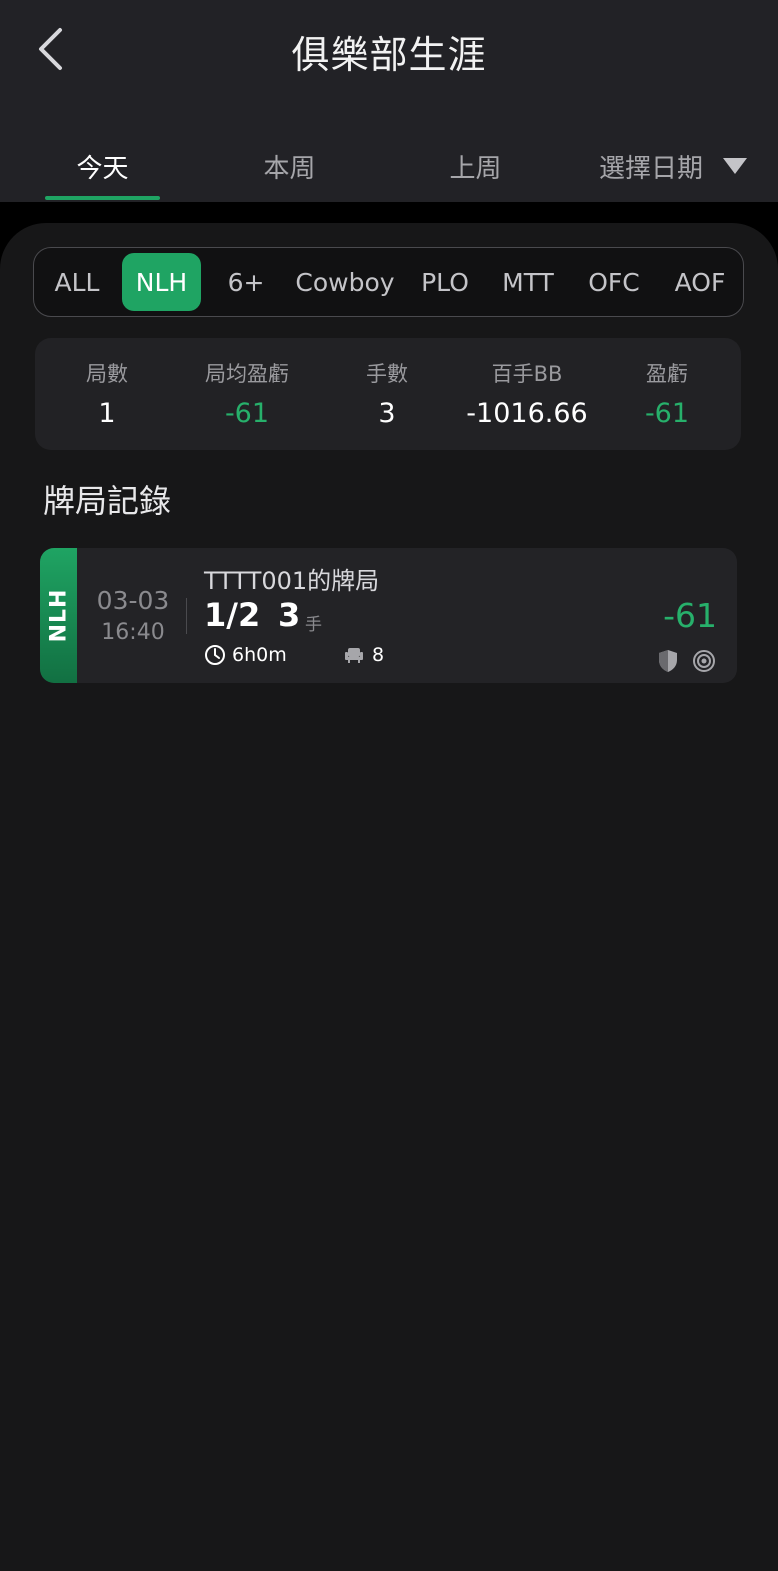  I want to click on header: 俱樂部生涯 今天 本周 上周 選擇日期, so click(389, 101).